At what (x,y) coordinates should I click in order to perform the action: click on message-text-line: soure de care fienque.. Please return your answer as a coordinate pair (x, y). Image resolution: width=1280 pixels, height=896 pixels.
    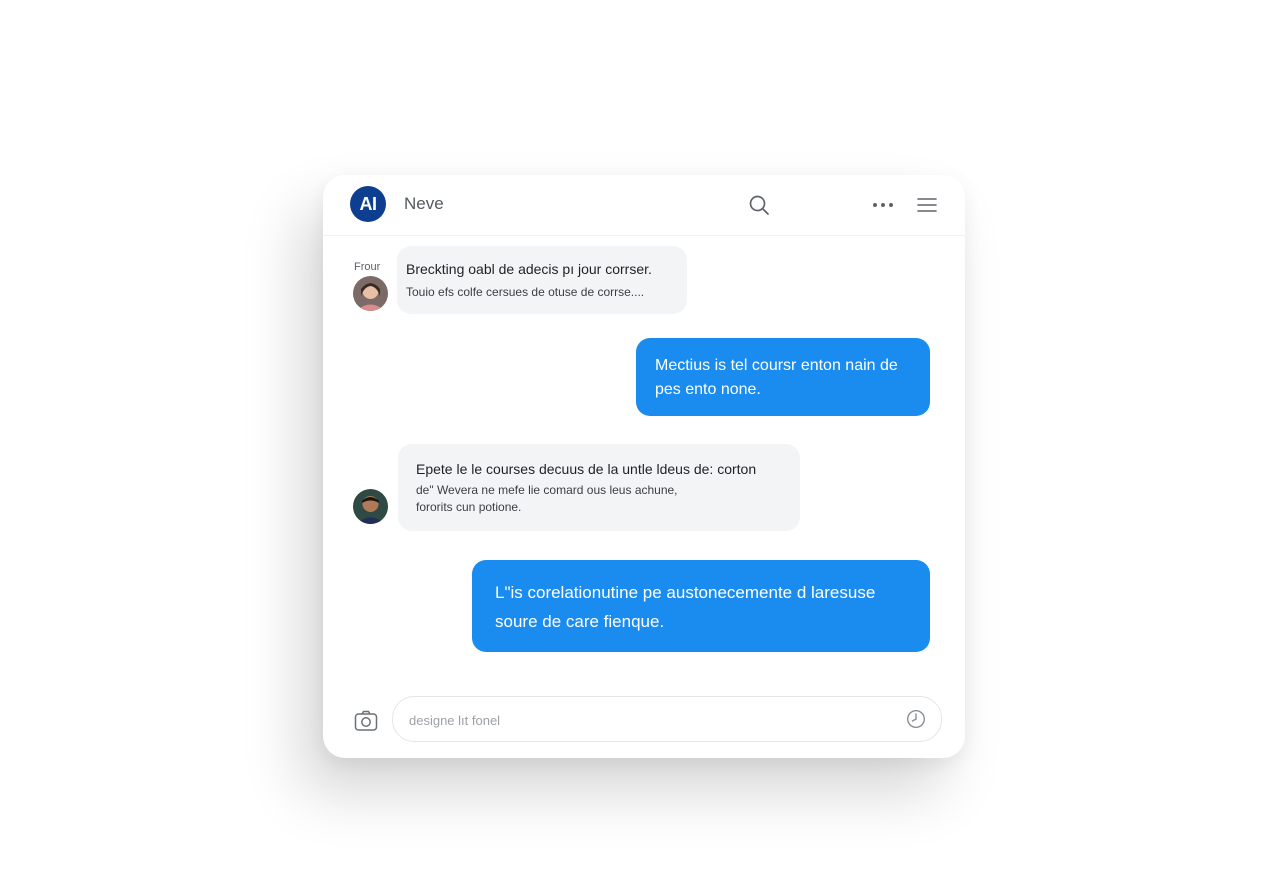
    Looking at the image, I should click on (580, 621).